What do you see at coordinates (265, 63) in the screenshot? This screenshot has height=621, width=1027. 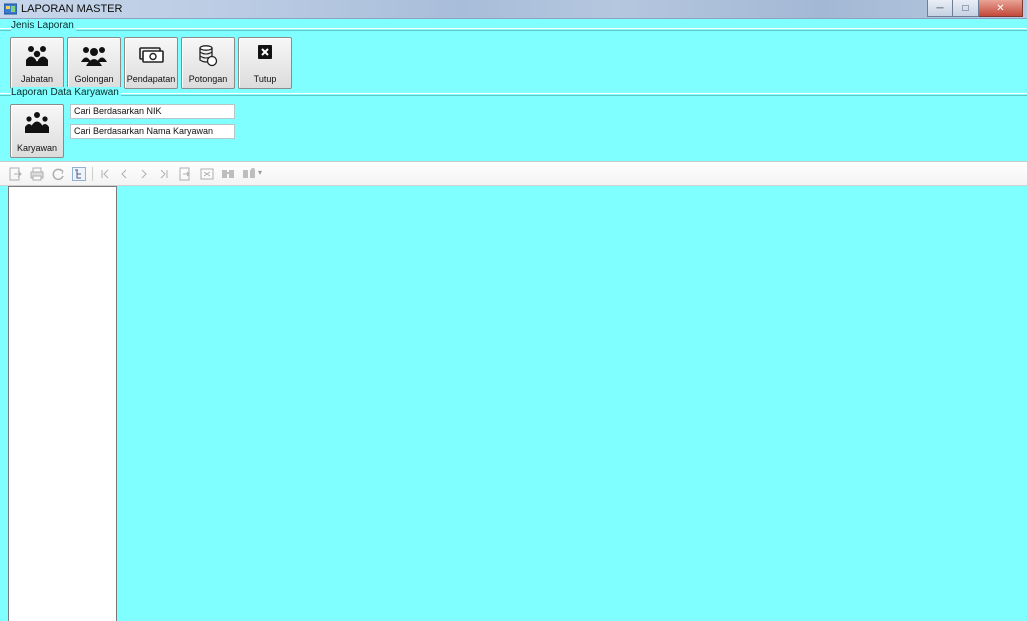 I see `tutup-button: Tutup` at bounding box center [265, 63].